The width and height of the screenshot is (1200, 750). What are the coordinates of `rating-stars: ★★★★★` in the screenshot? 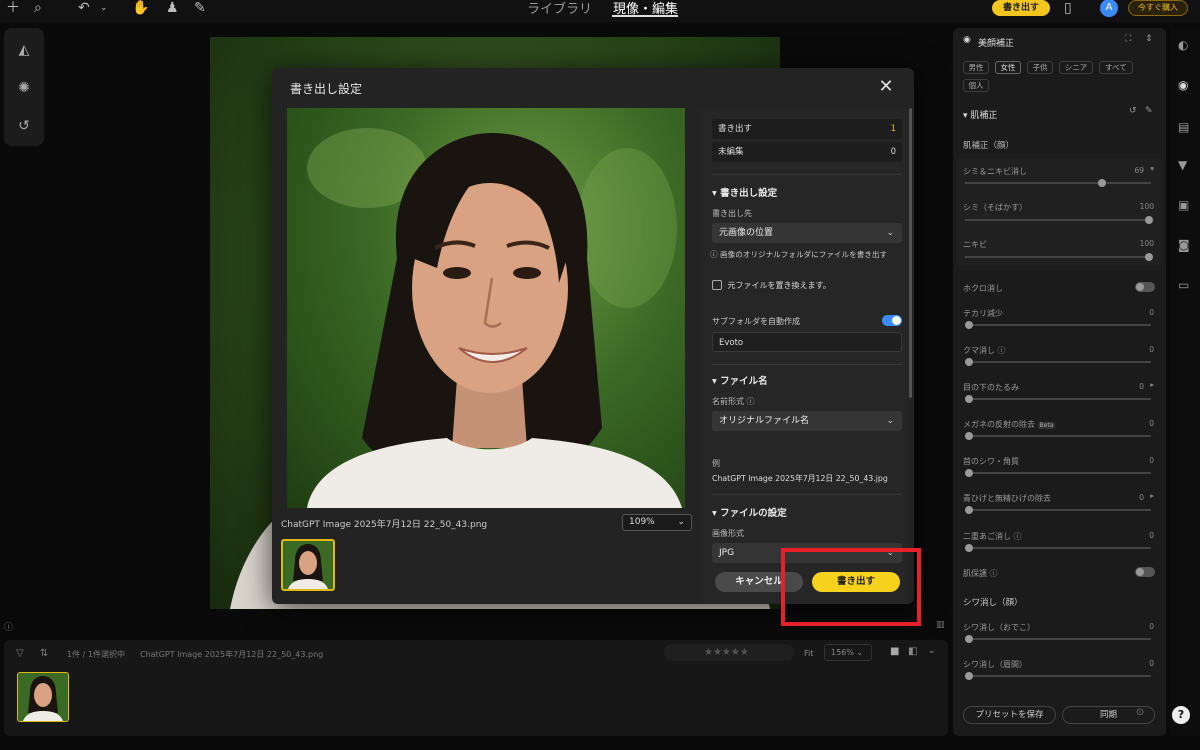 It's located at (729, 652).